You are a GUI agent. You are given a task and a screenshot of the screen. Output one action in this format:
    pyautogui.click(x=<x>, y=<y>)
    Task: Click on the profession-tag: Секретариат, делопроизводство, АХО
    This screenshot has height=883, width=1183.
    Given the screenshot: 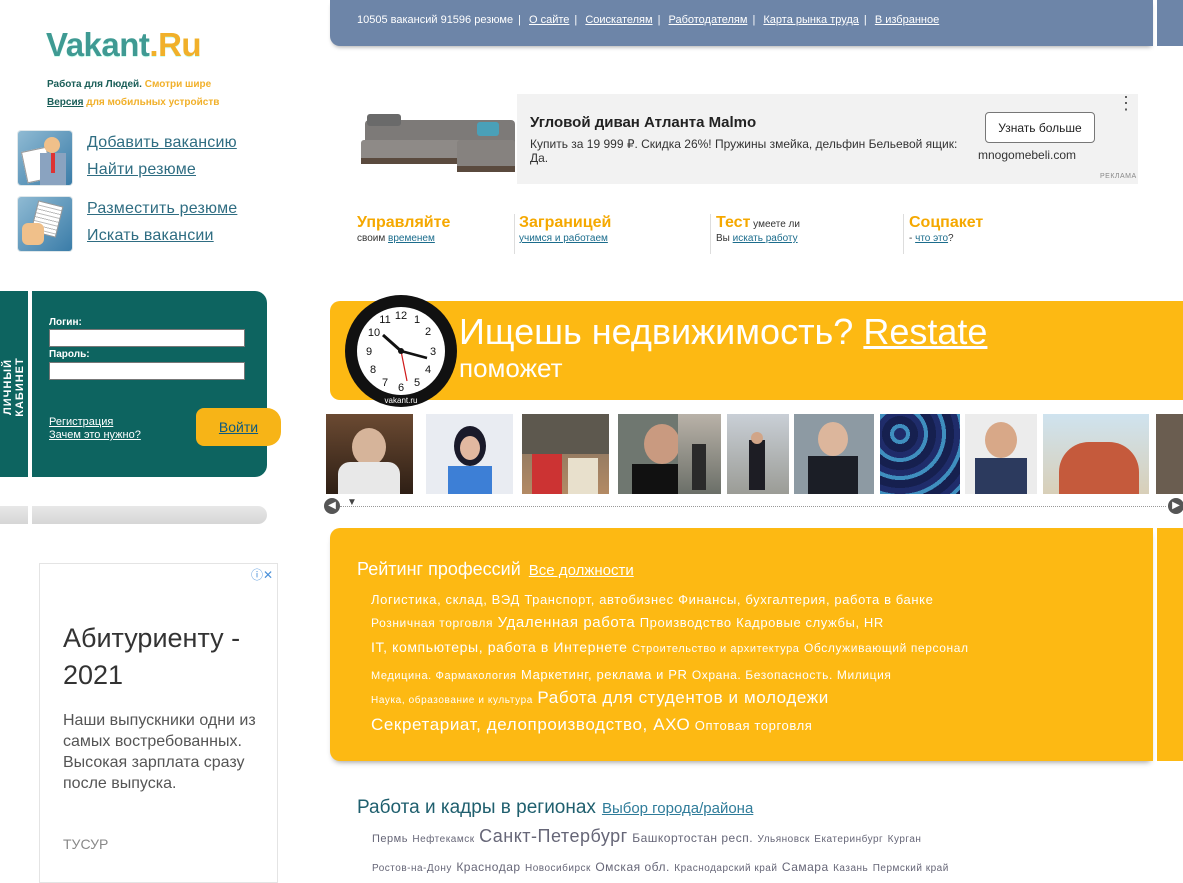 What is the action you would take?
    pyautogui.click(x=530, y=724)
    